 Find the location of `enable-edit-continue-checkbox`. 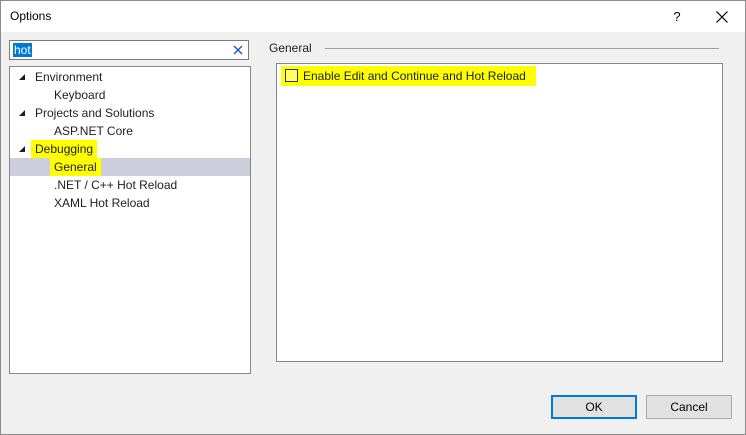

enable-edit-continue-checkbox is located at coordinates (291, 76).